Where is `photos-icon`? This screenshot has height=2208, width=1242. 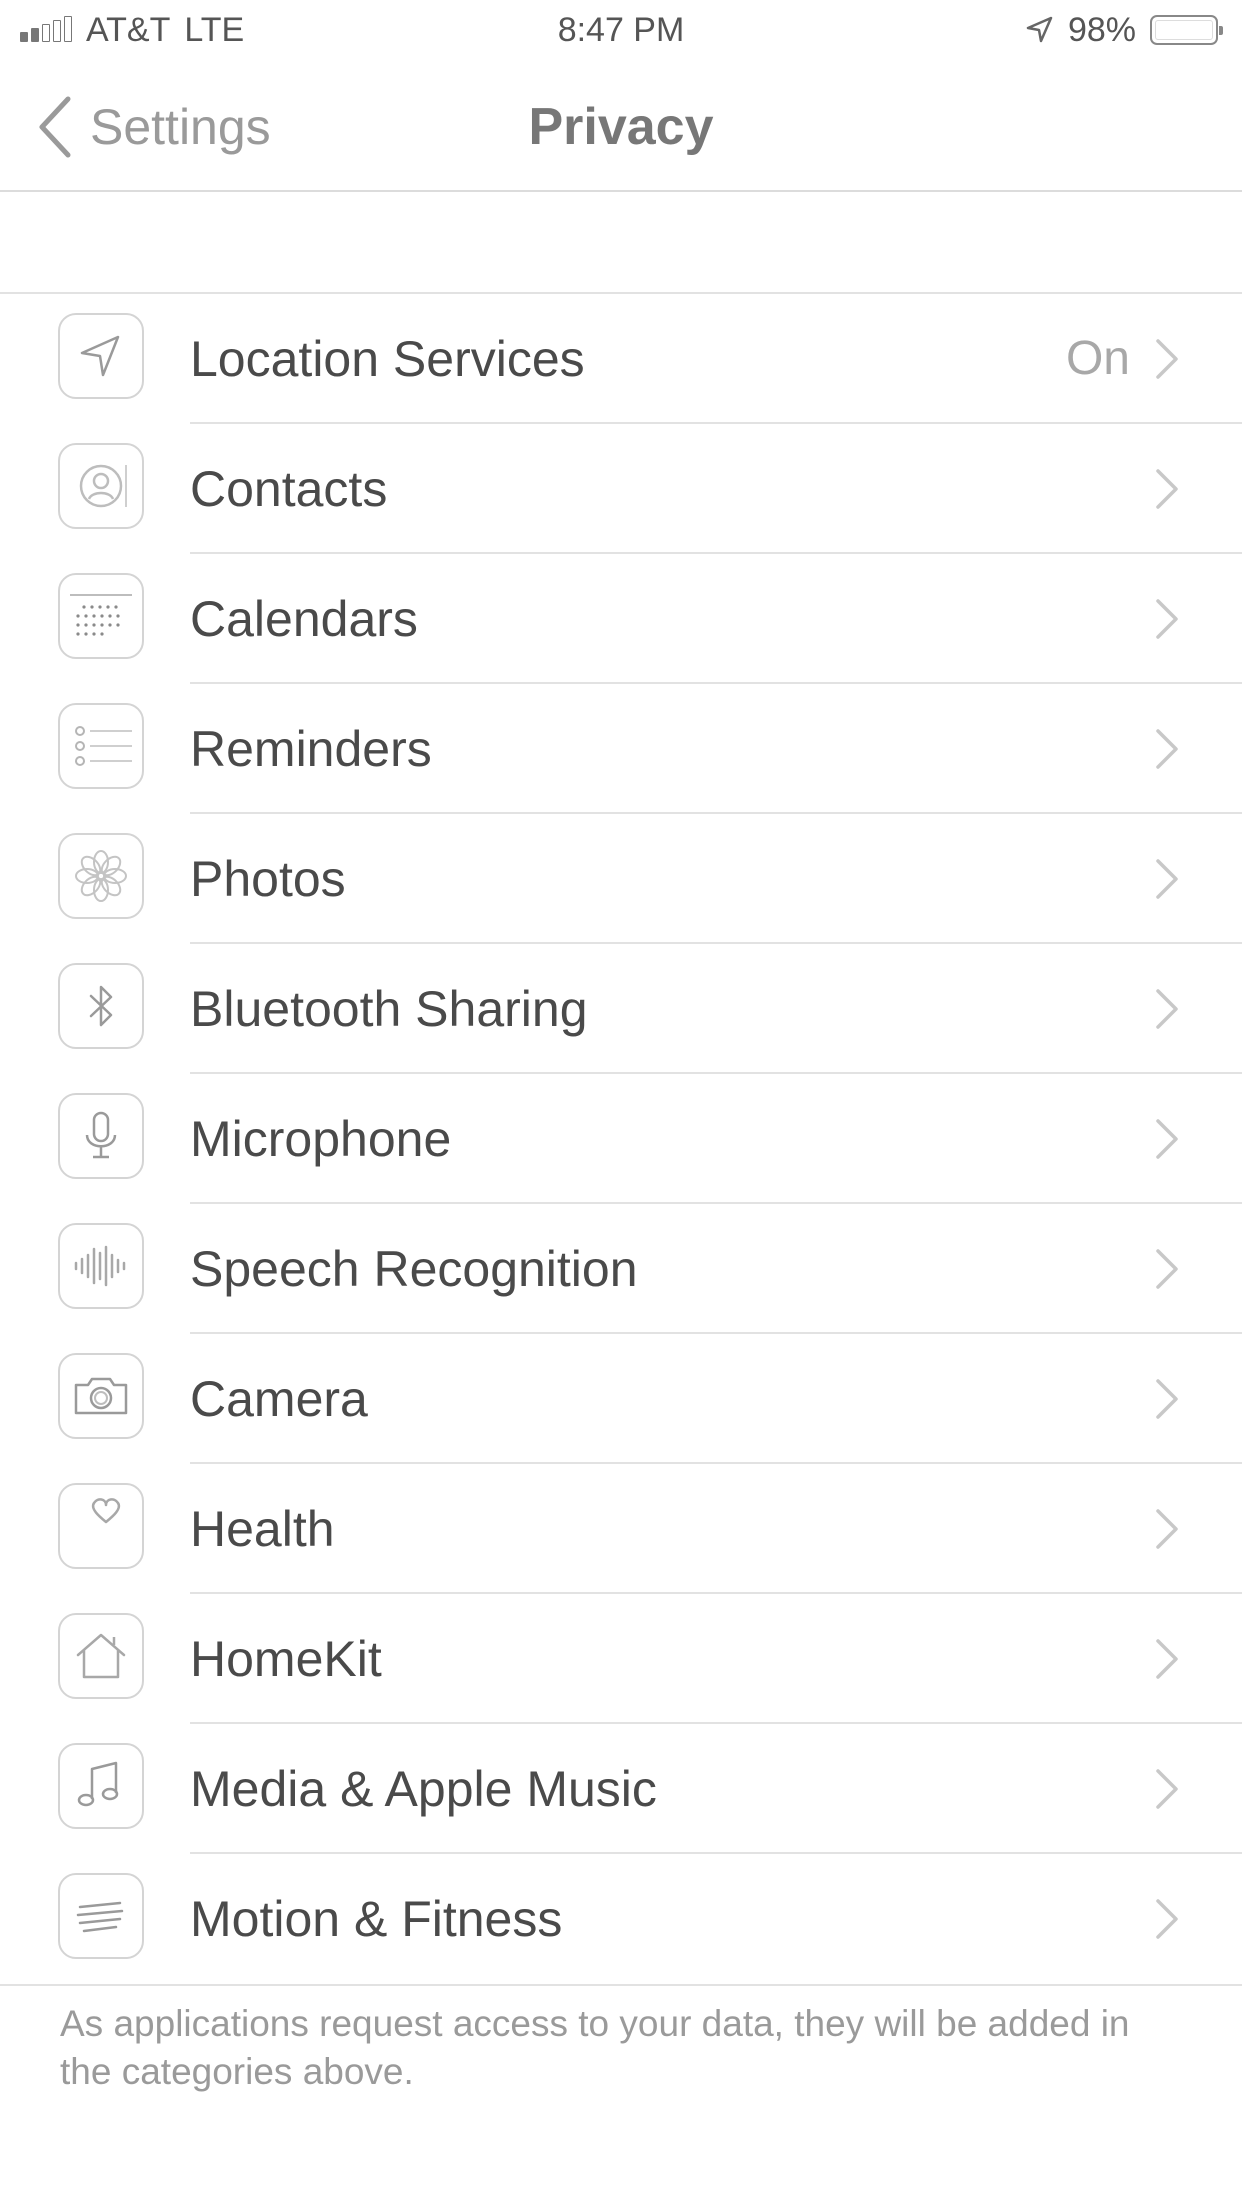 photos-icon is located at coordinates (101, 876).